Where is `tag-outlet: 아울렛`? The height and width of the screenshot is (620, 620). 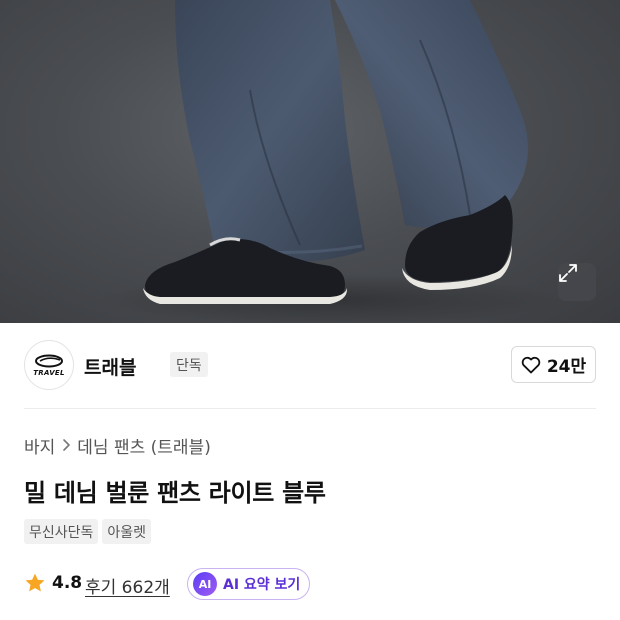
tag-outlet: 아울렛 is located at coordinates (127, 531).